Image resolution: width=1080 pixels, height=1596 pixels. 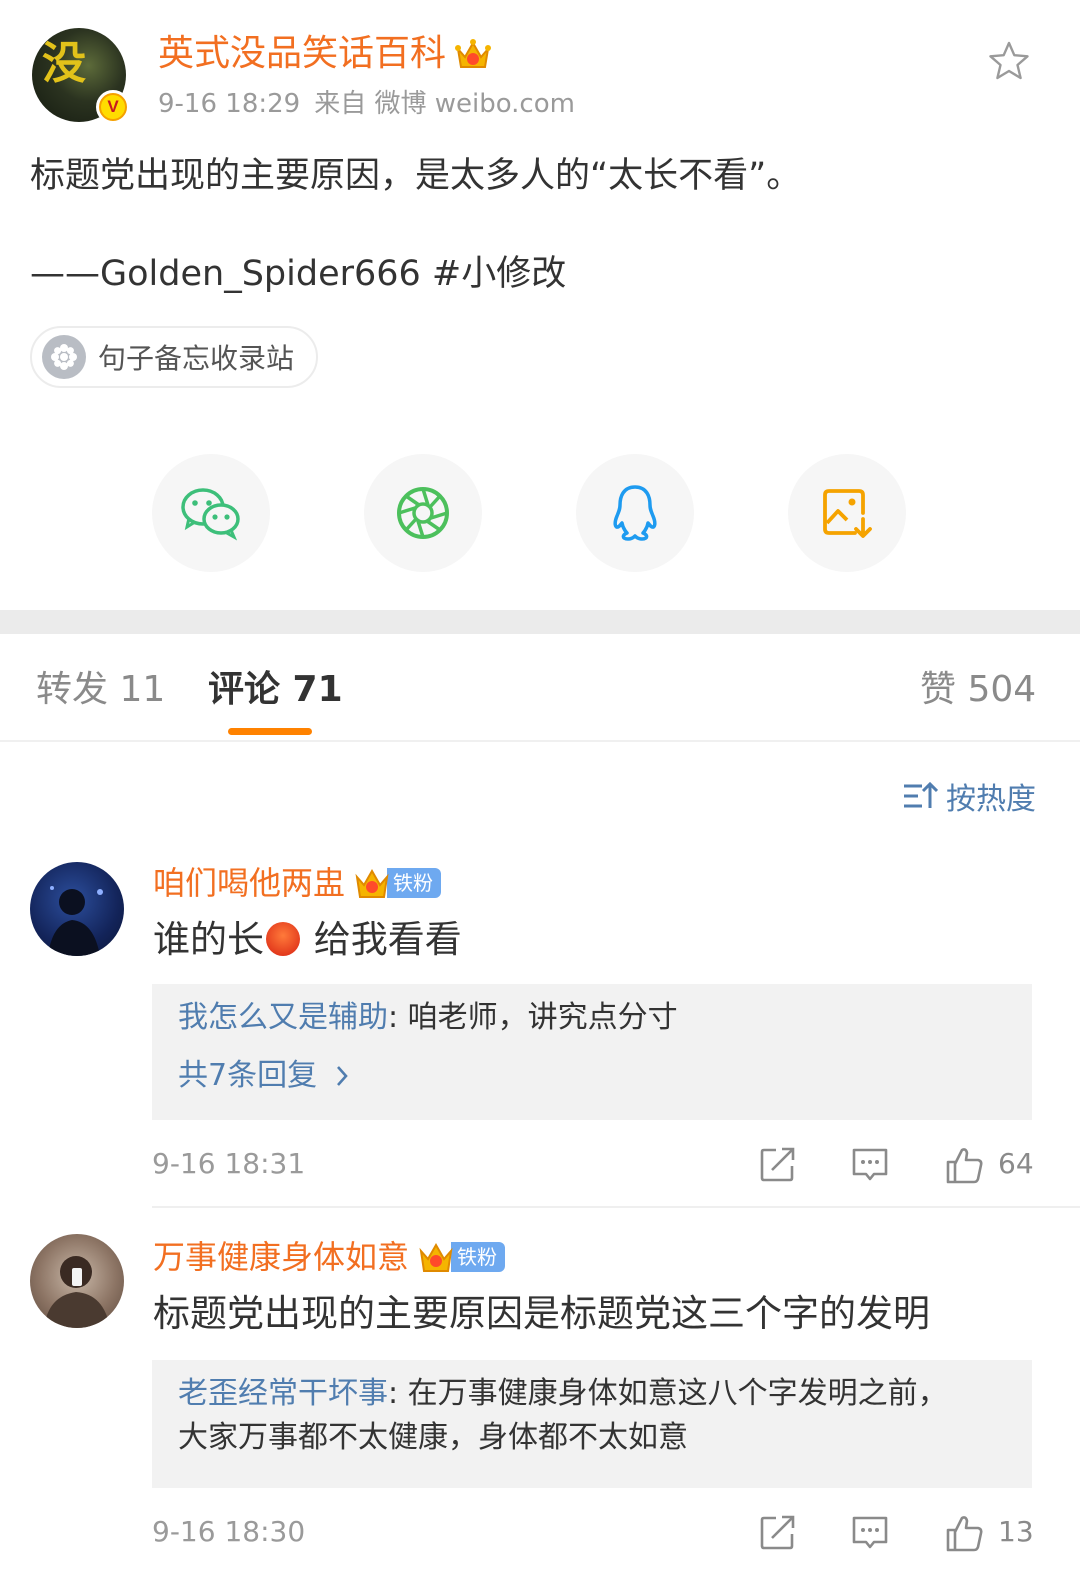 What do you see at coordinates (592, 1076) in the screenshot?
I see `more-replies-link: 共7条回复` at bounding box center [592, 1076].